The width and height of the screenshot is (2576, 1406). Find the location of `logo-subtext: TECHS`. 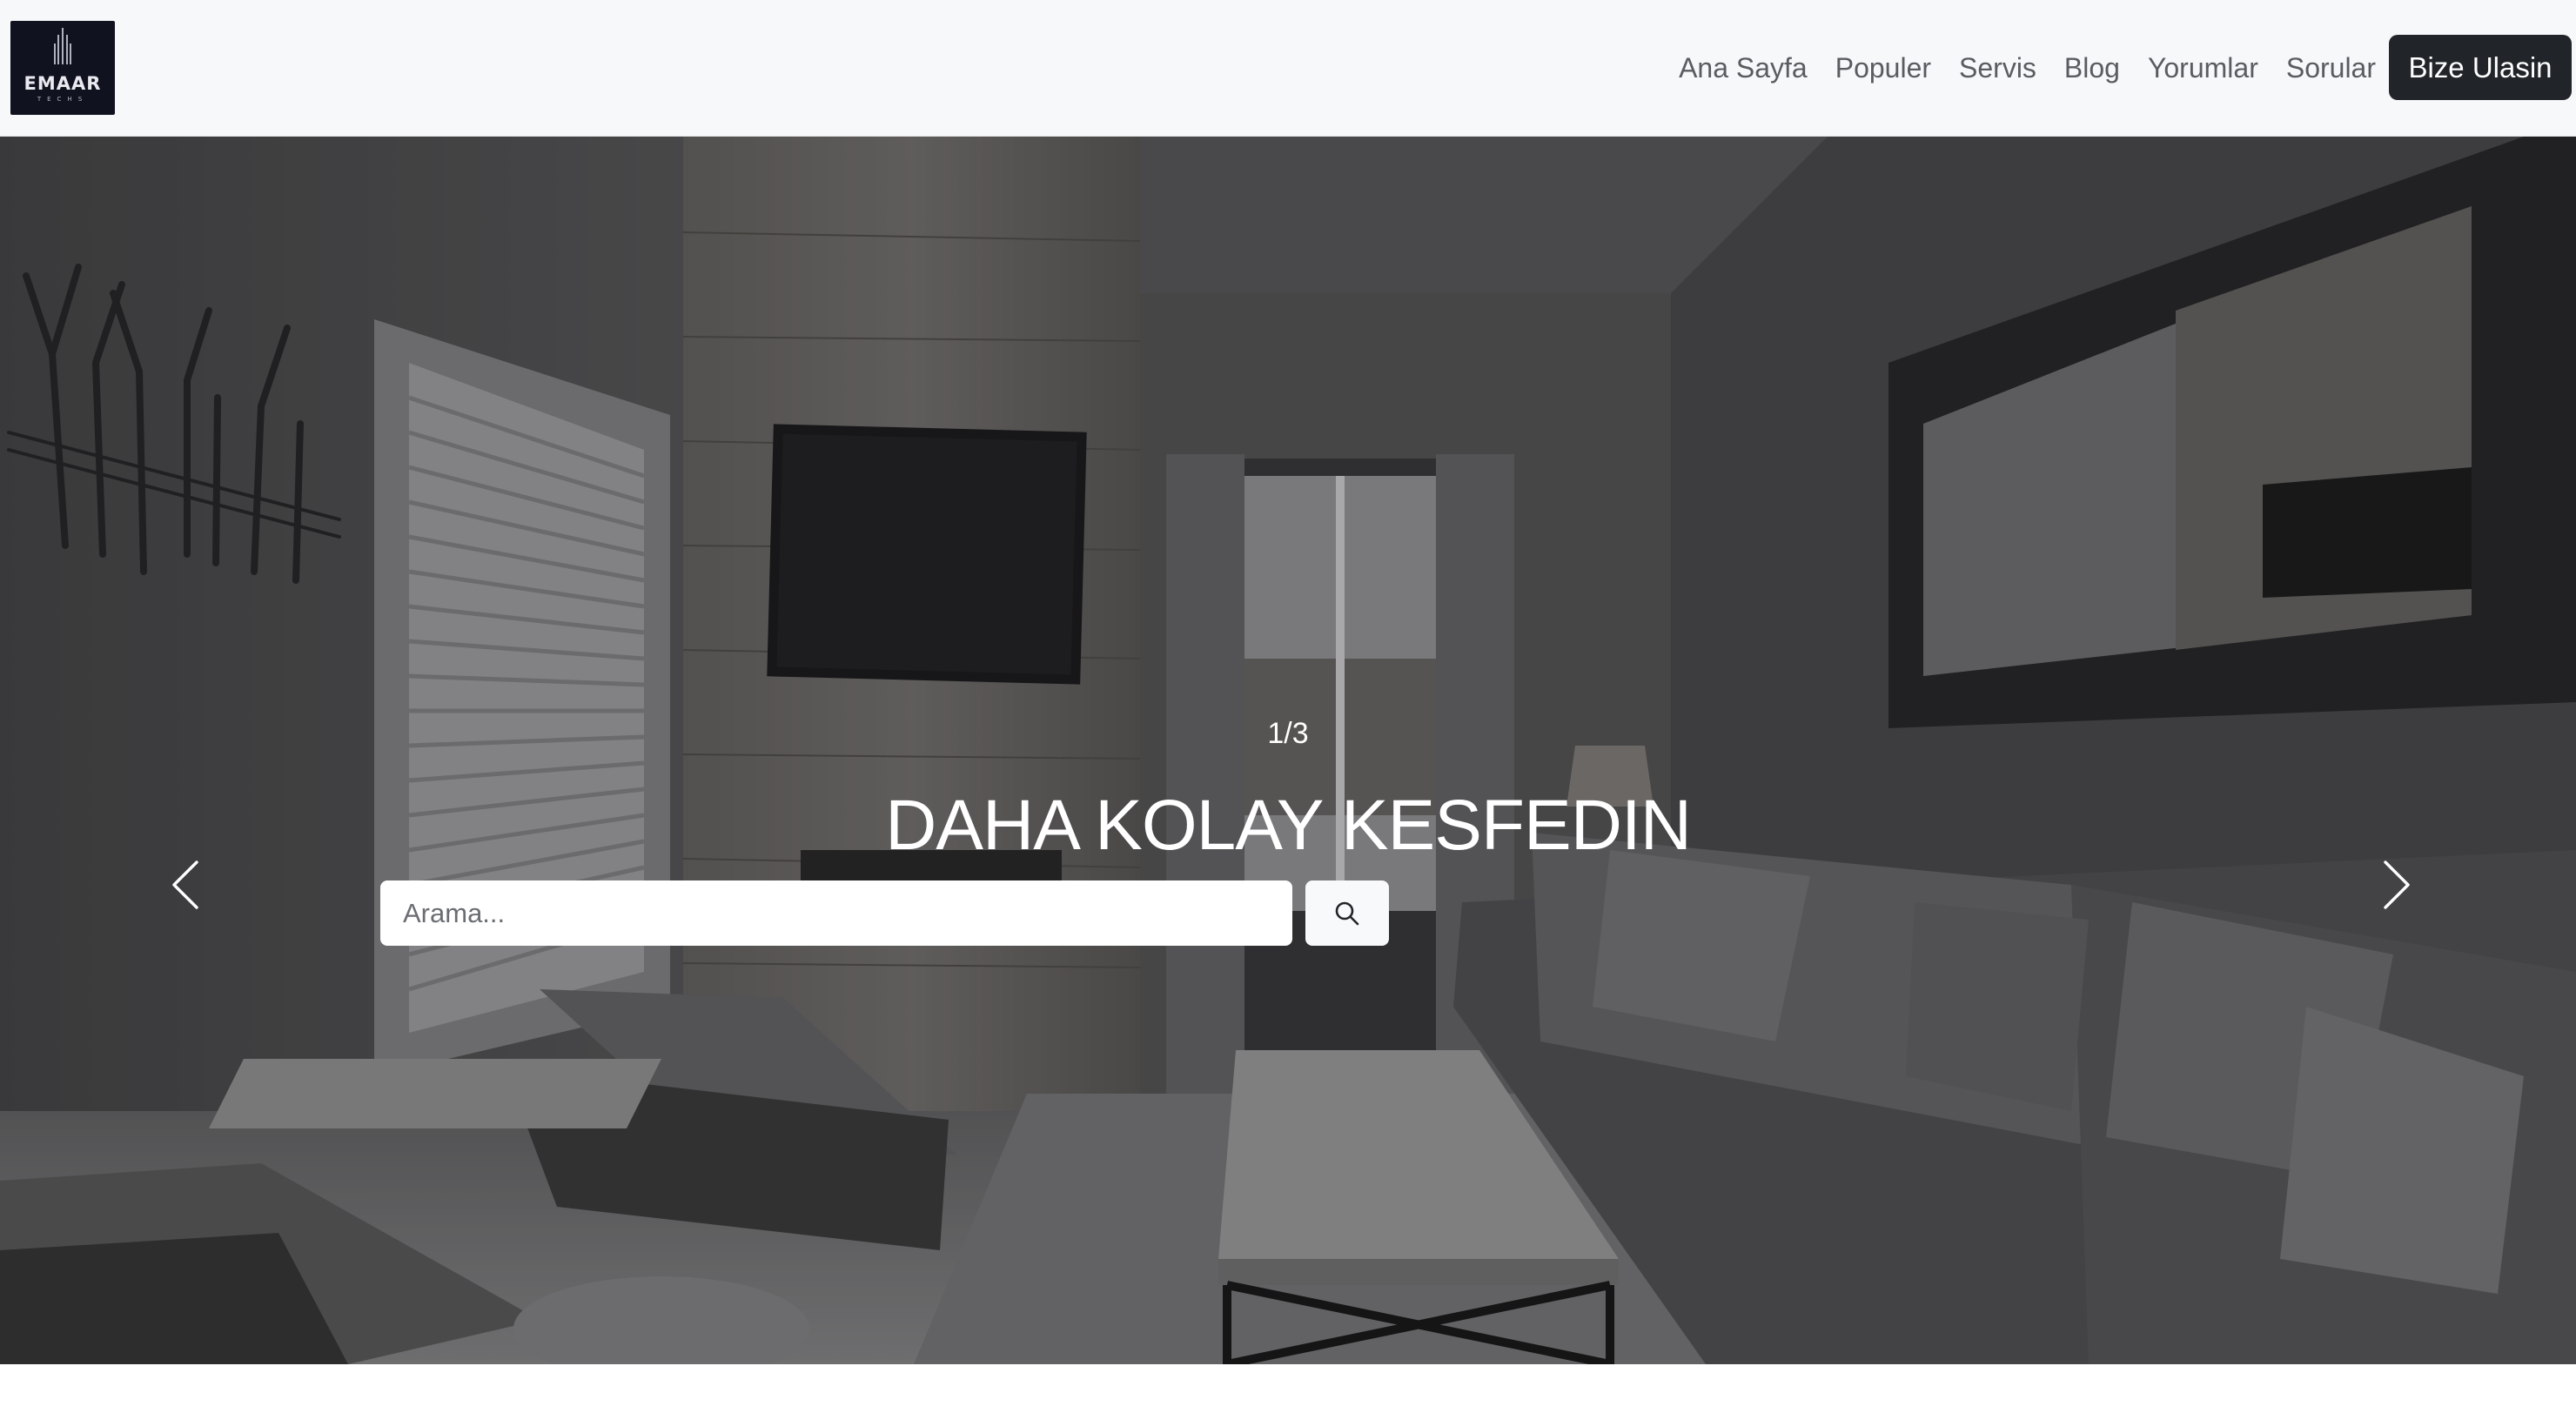

logo-subtext: TECHS is located at coordinates (63, 99).